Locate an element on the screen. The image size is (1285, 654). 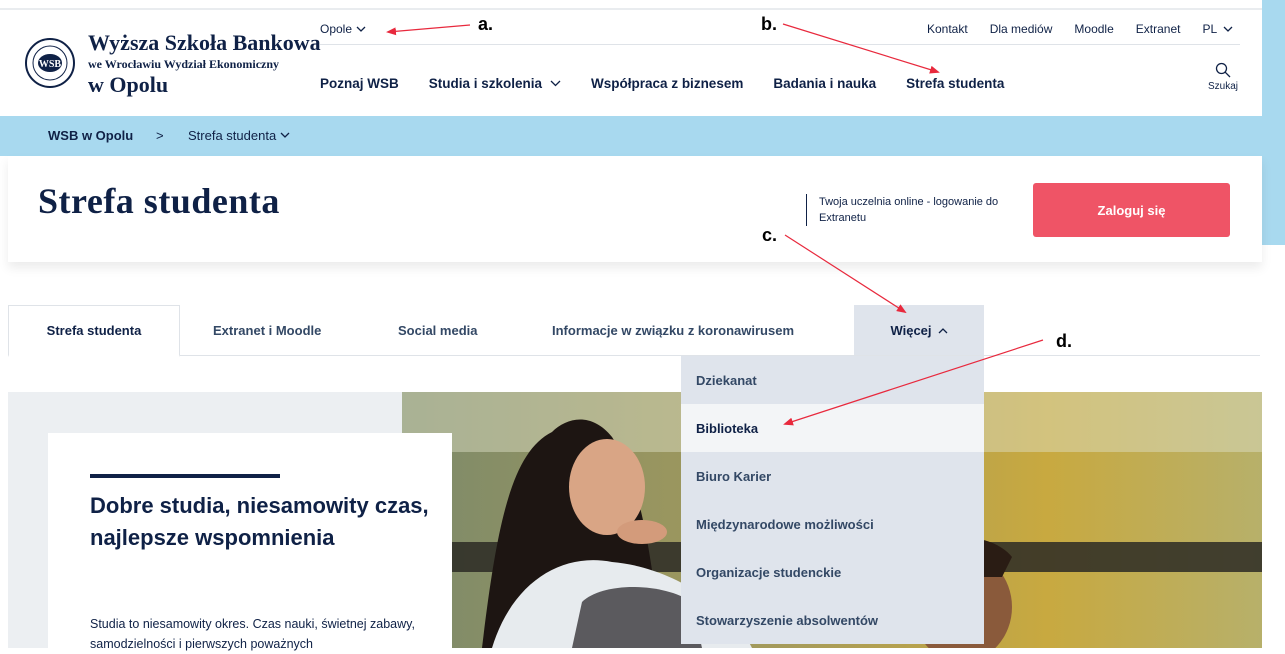
tab-extranet-i-moodle: Extranet i Moodle is located at coordinates (267, 330).